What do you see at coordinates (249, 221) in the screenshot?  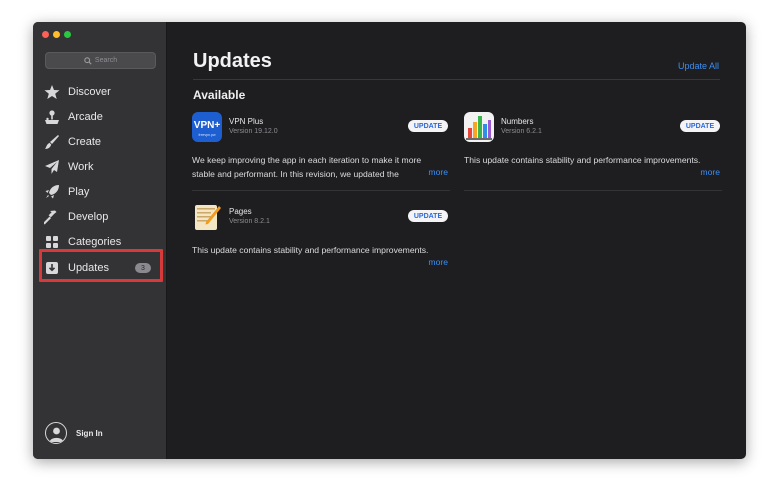 I see `app-version: Version 8.2.1` at bounding box center [249, 221].